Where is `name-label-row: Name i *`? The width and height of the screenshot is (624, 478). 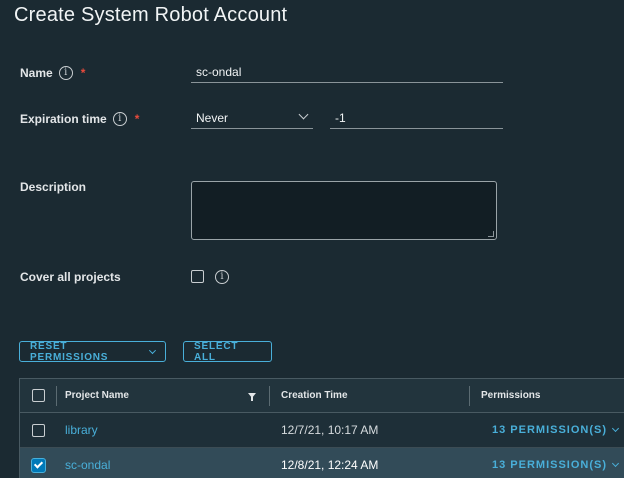
name-label-row: Name i * is located at coordinates (52, 73).